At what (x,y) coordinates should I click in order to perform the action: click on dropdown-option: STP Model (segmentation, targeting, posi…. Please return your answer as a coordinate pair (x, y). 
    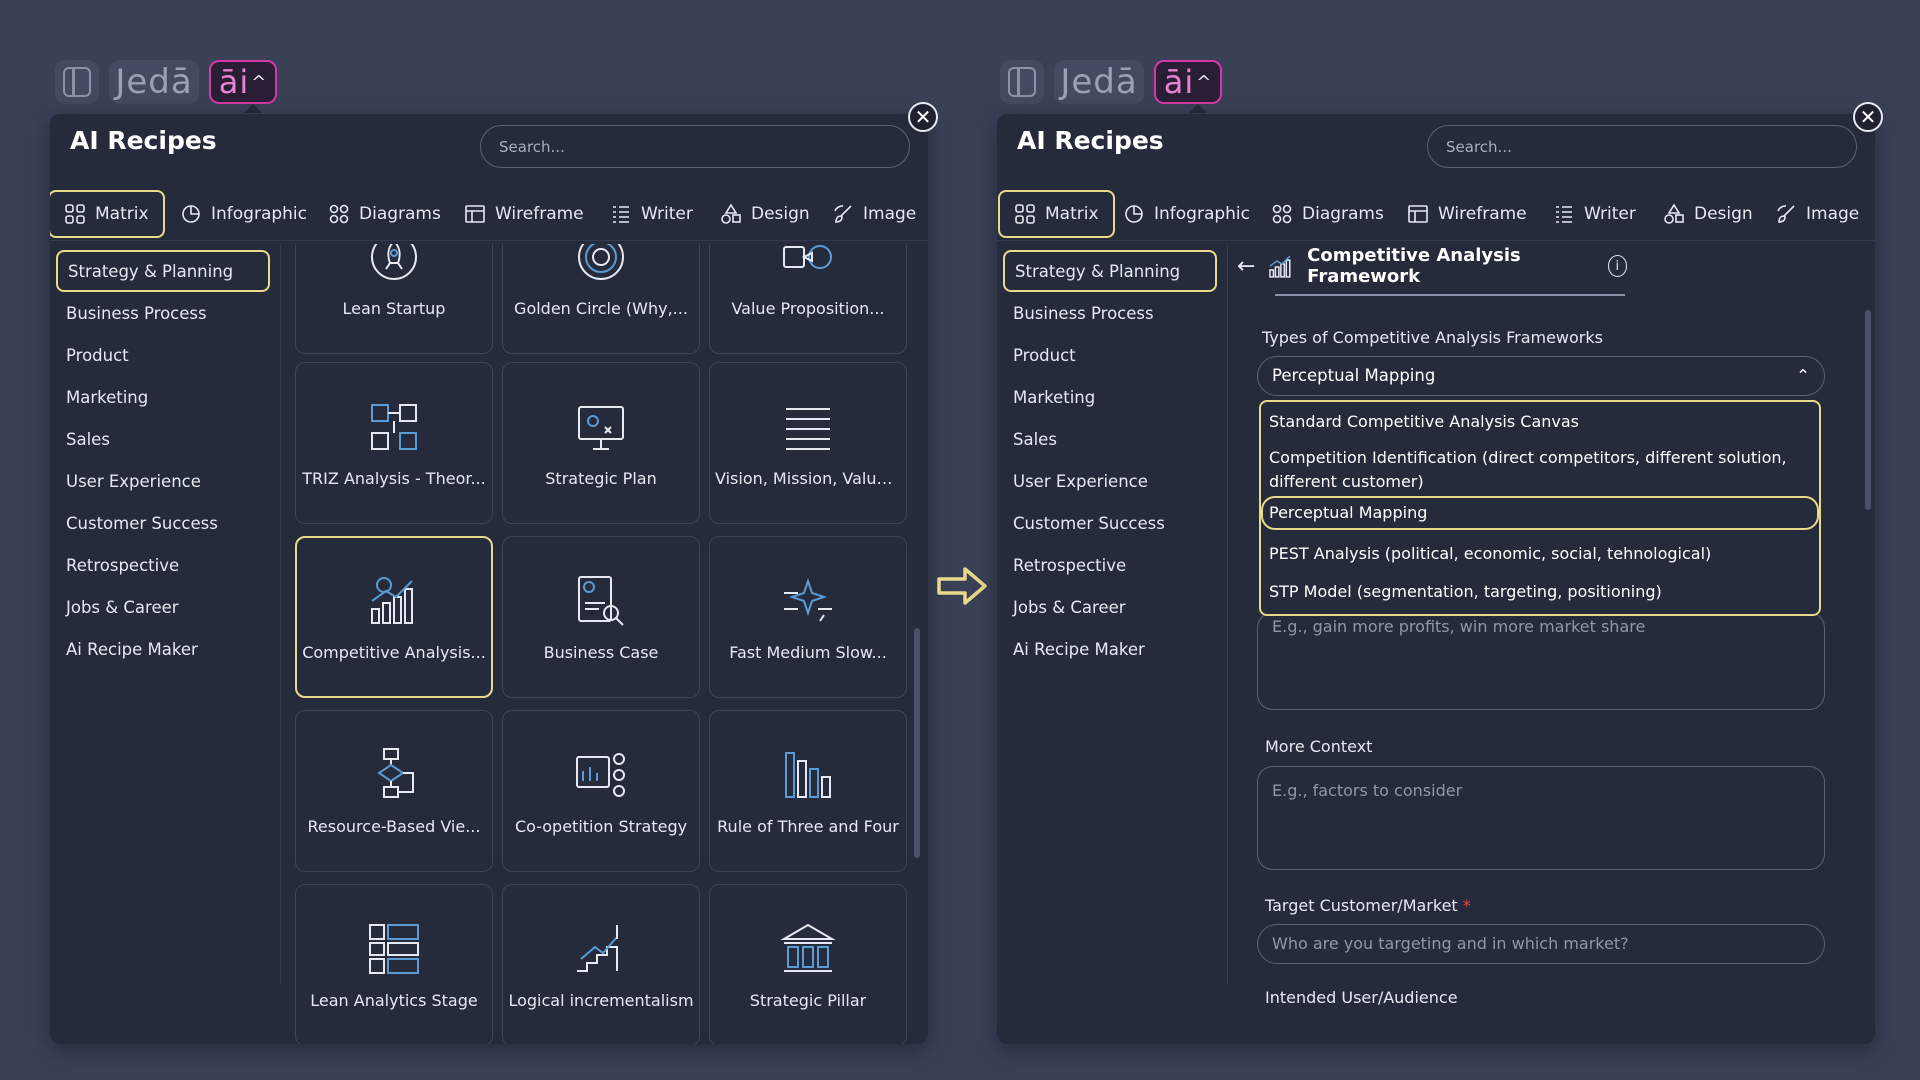
    Looking at the image, I should click on (1540, 592).